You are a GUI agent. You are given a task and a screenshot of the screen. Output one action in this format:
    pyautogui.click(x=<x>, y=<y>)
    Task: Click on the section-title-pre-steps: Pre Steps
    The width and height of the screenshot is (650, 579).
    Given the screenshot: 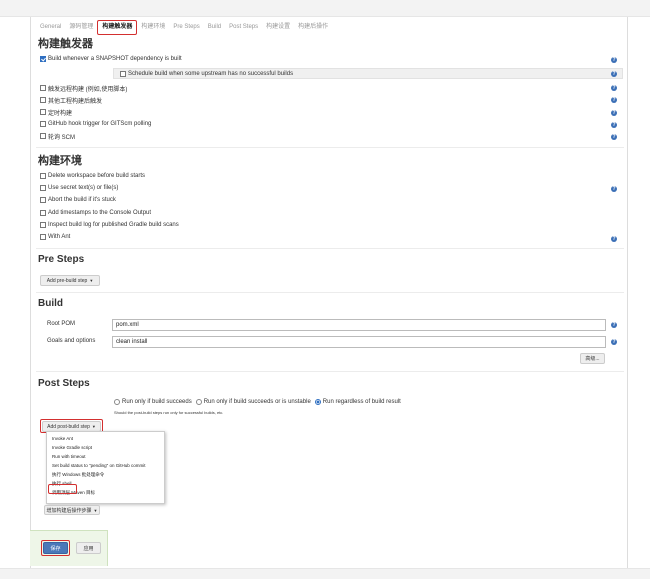 What is the action you would take?
    pyautogui.click(x=61, y=259)
    